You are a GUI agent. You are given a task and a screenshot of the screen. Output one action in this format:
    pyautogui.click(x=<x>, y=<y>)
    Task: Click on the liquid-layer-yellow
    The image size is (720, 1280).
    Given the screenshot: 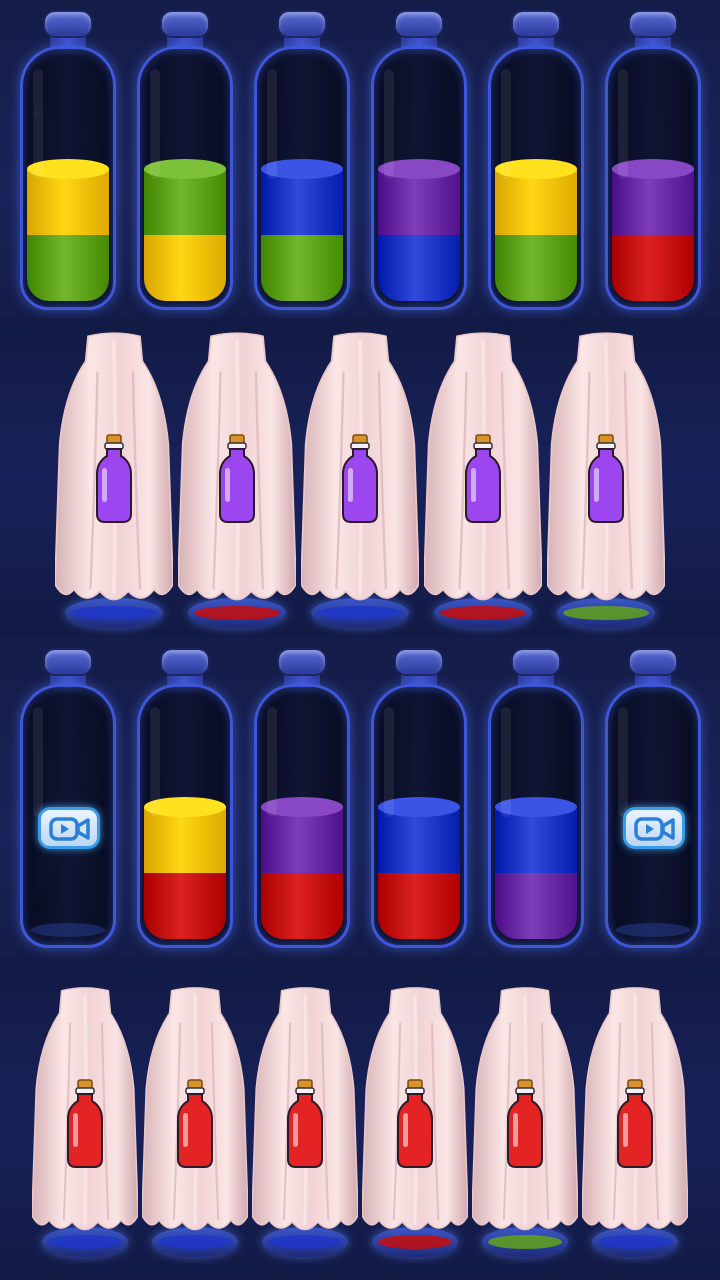 What is the action you would take?
    pyautogui.click(x=185, y=268)
    